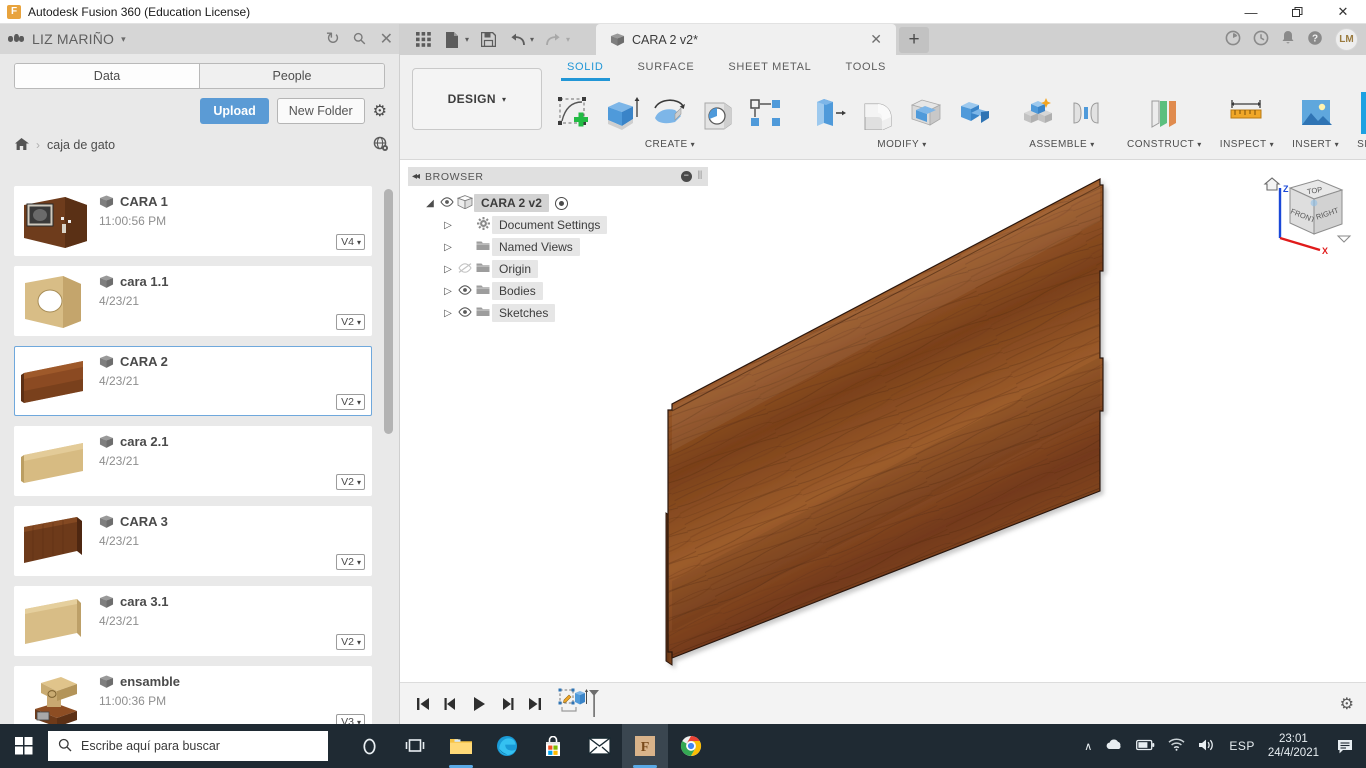 Image resolution: width=1366 pixels, height=768 pixels. What do you see at coordinates (1233, 40) in the screenshot?
I see `job-status-icon` at bounding box center [1233, 40].